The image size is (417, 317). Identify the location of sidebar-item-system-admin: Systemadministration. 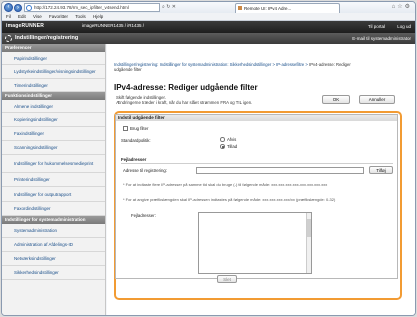
(53, 231).